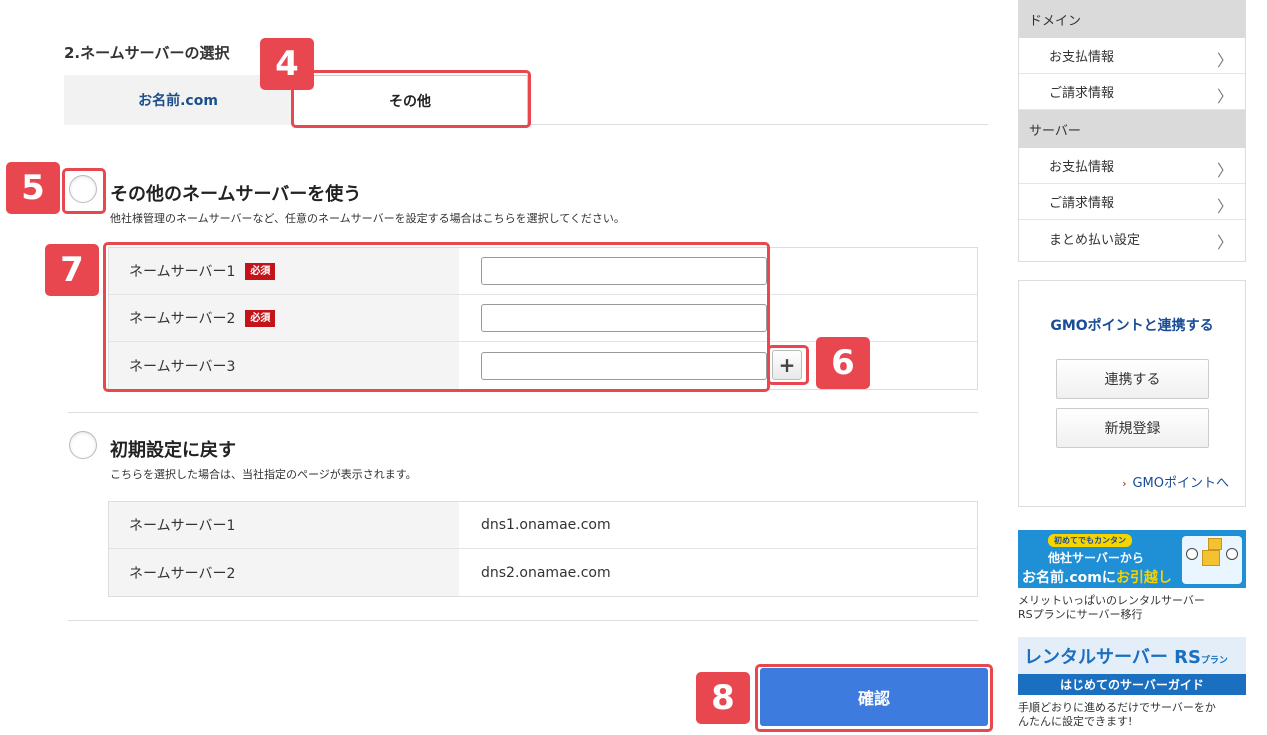 The image size is (1267, 735). I want to click on gmo-points-box: GMOポイントと連携する 連携する 新規登録 › GMOポイントへ, so click(1132, 393).